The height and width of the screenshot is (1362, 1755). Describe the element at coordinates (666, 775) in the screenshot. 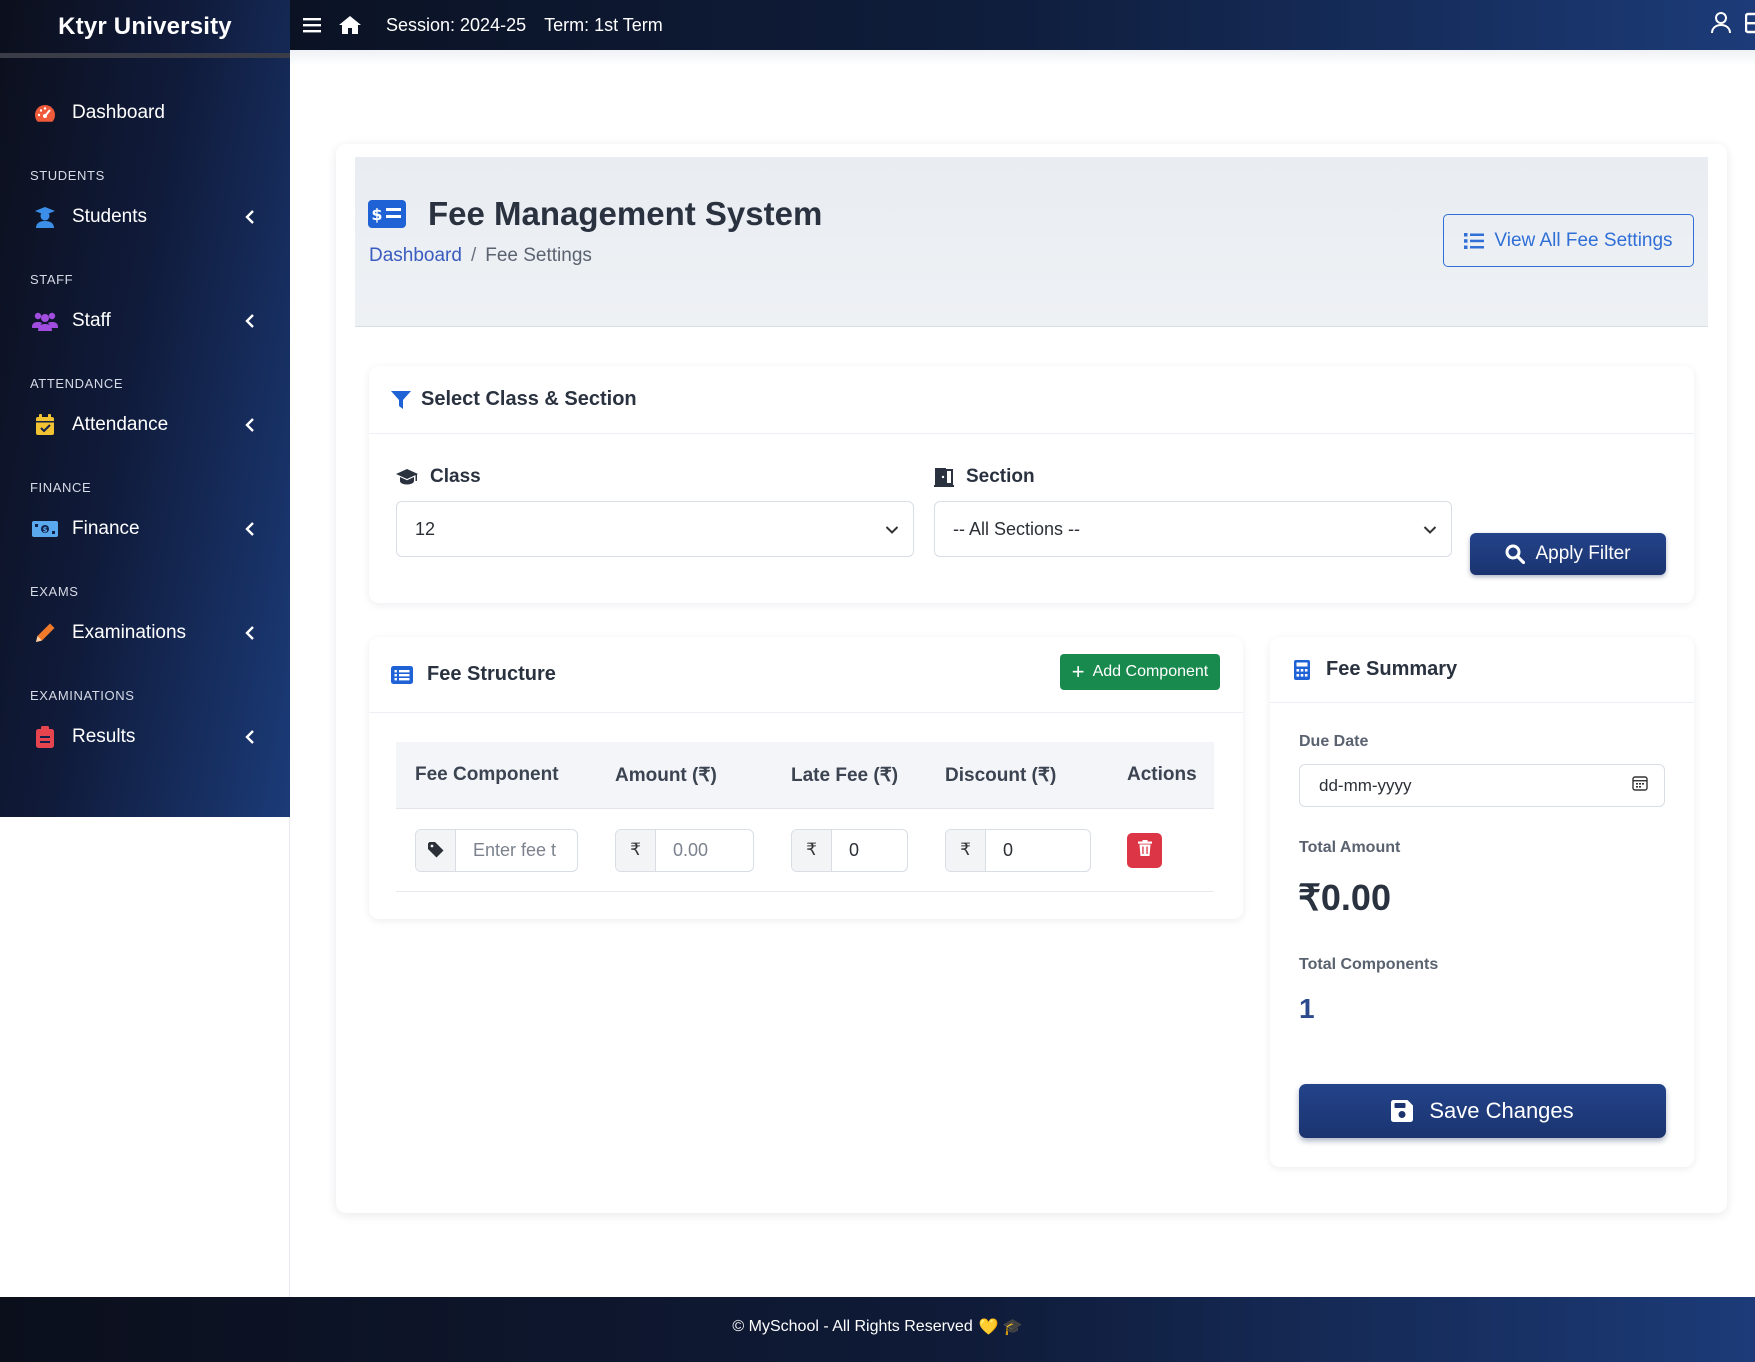

I see `column-header: Amount (₹)` at that location.